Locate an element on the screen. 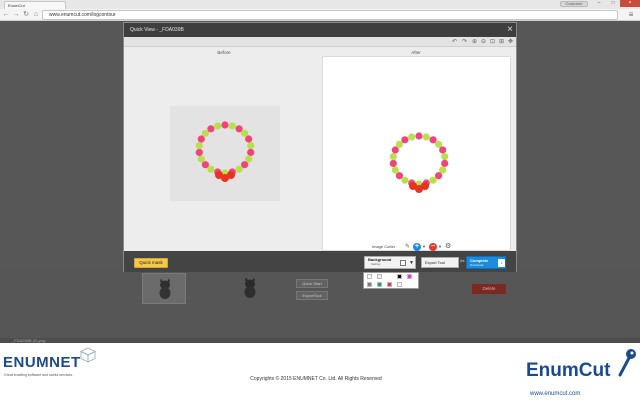 This screenshot has width=640, height=401. quick-start-button: Quick Start is located at coordinates (312, 283).